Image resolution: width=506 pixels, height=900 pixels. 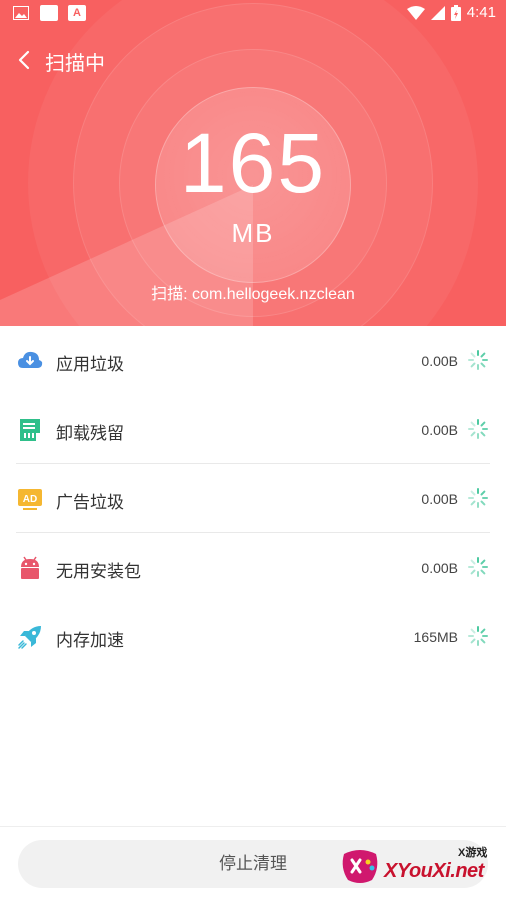 I want to click on page-title: 扫描中, so click(x=75, y=64).